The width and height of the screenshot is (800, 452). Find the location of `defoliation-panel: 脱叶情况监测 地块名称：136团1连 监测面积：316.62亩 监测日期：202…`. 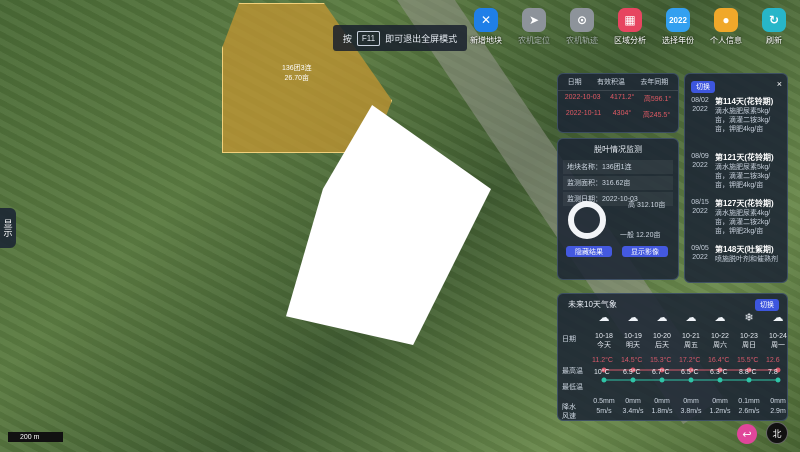

defoliation-panel: 脱叶情况监测 地块名称：136团1连 监测面积：316.62亩 监测日期：202… is located at coordinates (618, 209).